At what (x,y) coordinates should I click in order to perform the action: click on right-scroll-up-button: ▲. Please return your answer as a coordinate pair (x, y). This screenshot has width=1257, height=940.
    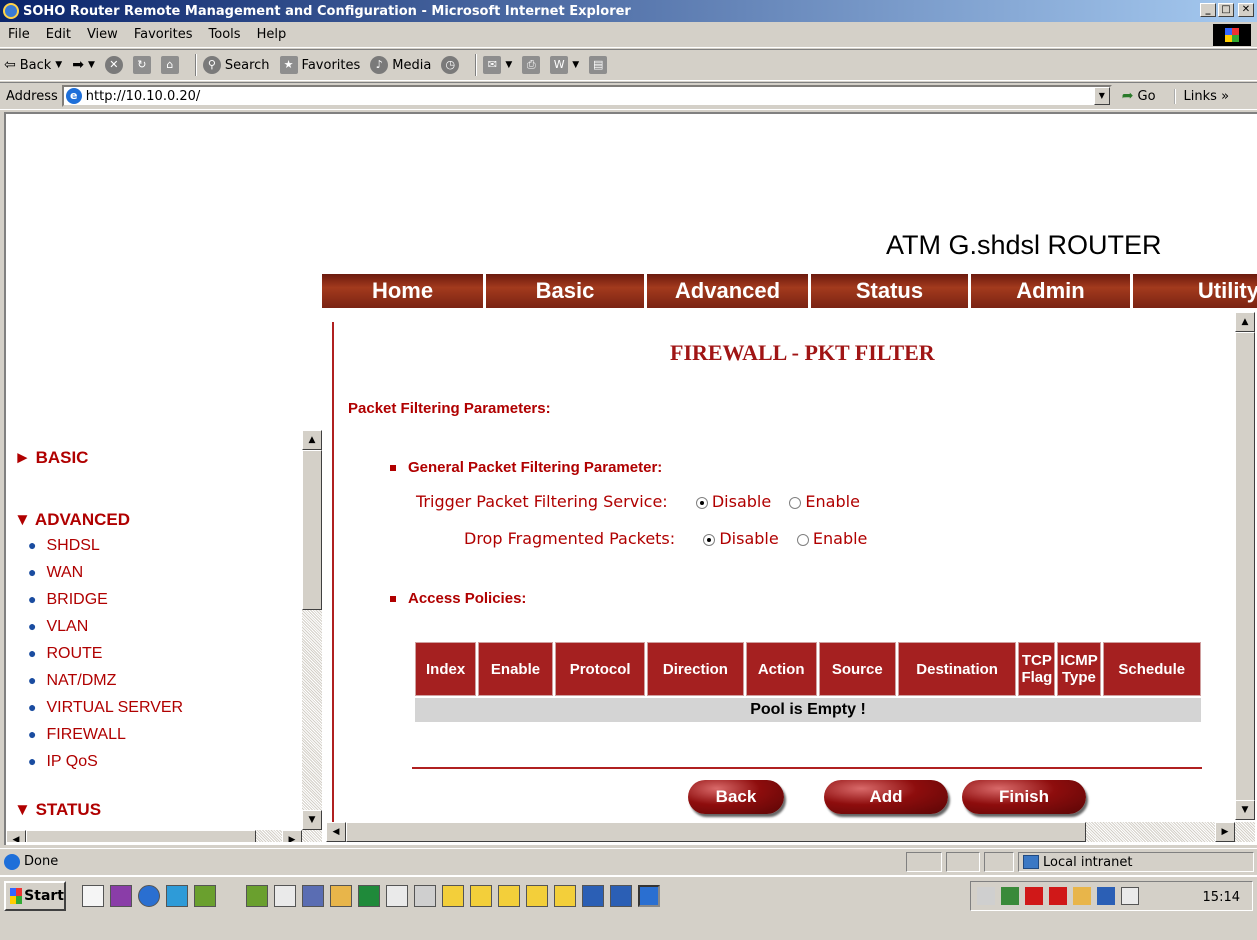
    Looking at the image, I should click on (1245, 322).